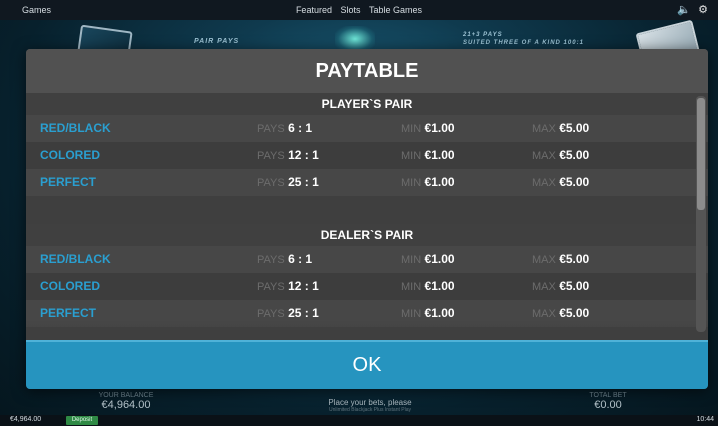  I want to click on gear-icon: ⚙, so click(703, 10).